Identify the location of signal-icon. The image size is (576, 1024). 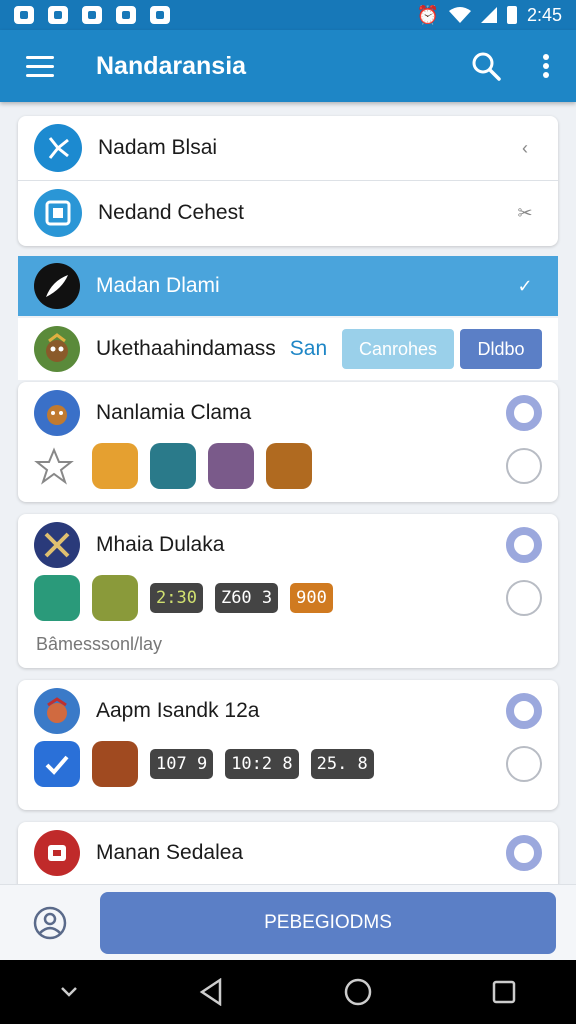
(488, 15).